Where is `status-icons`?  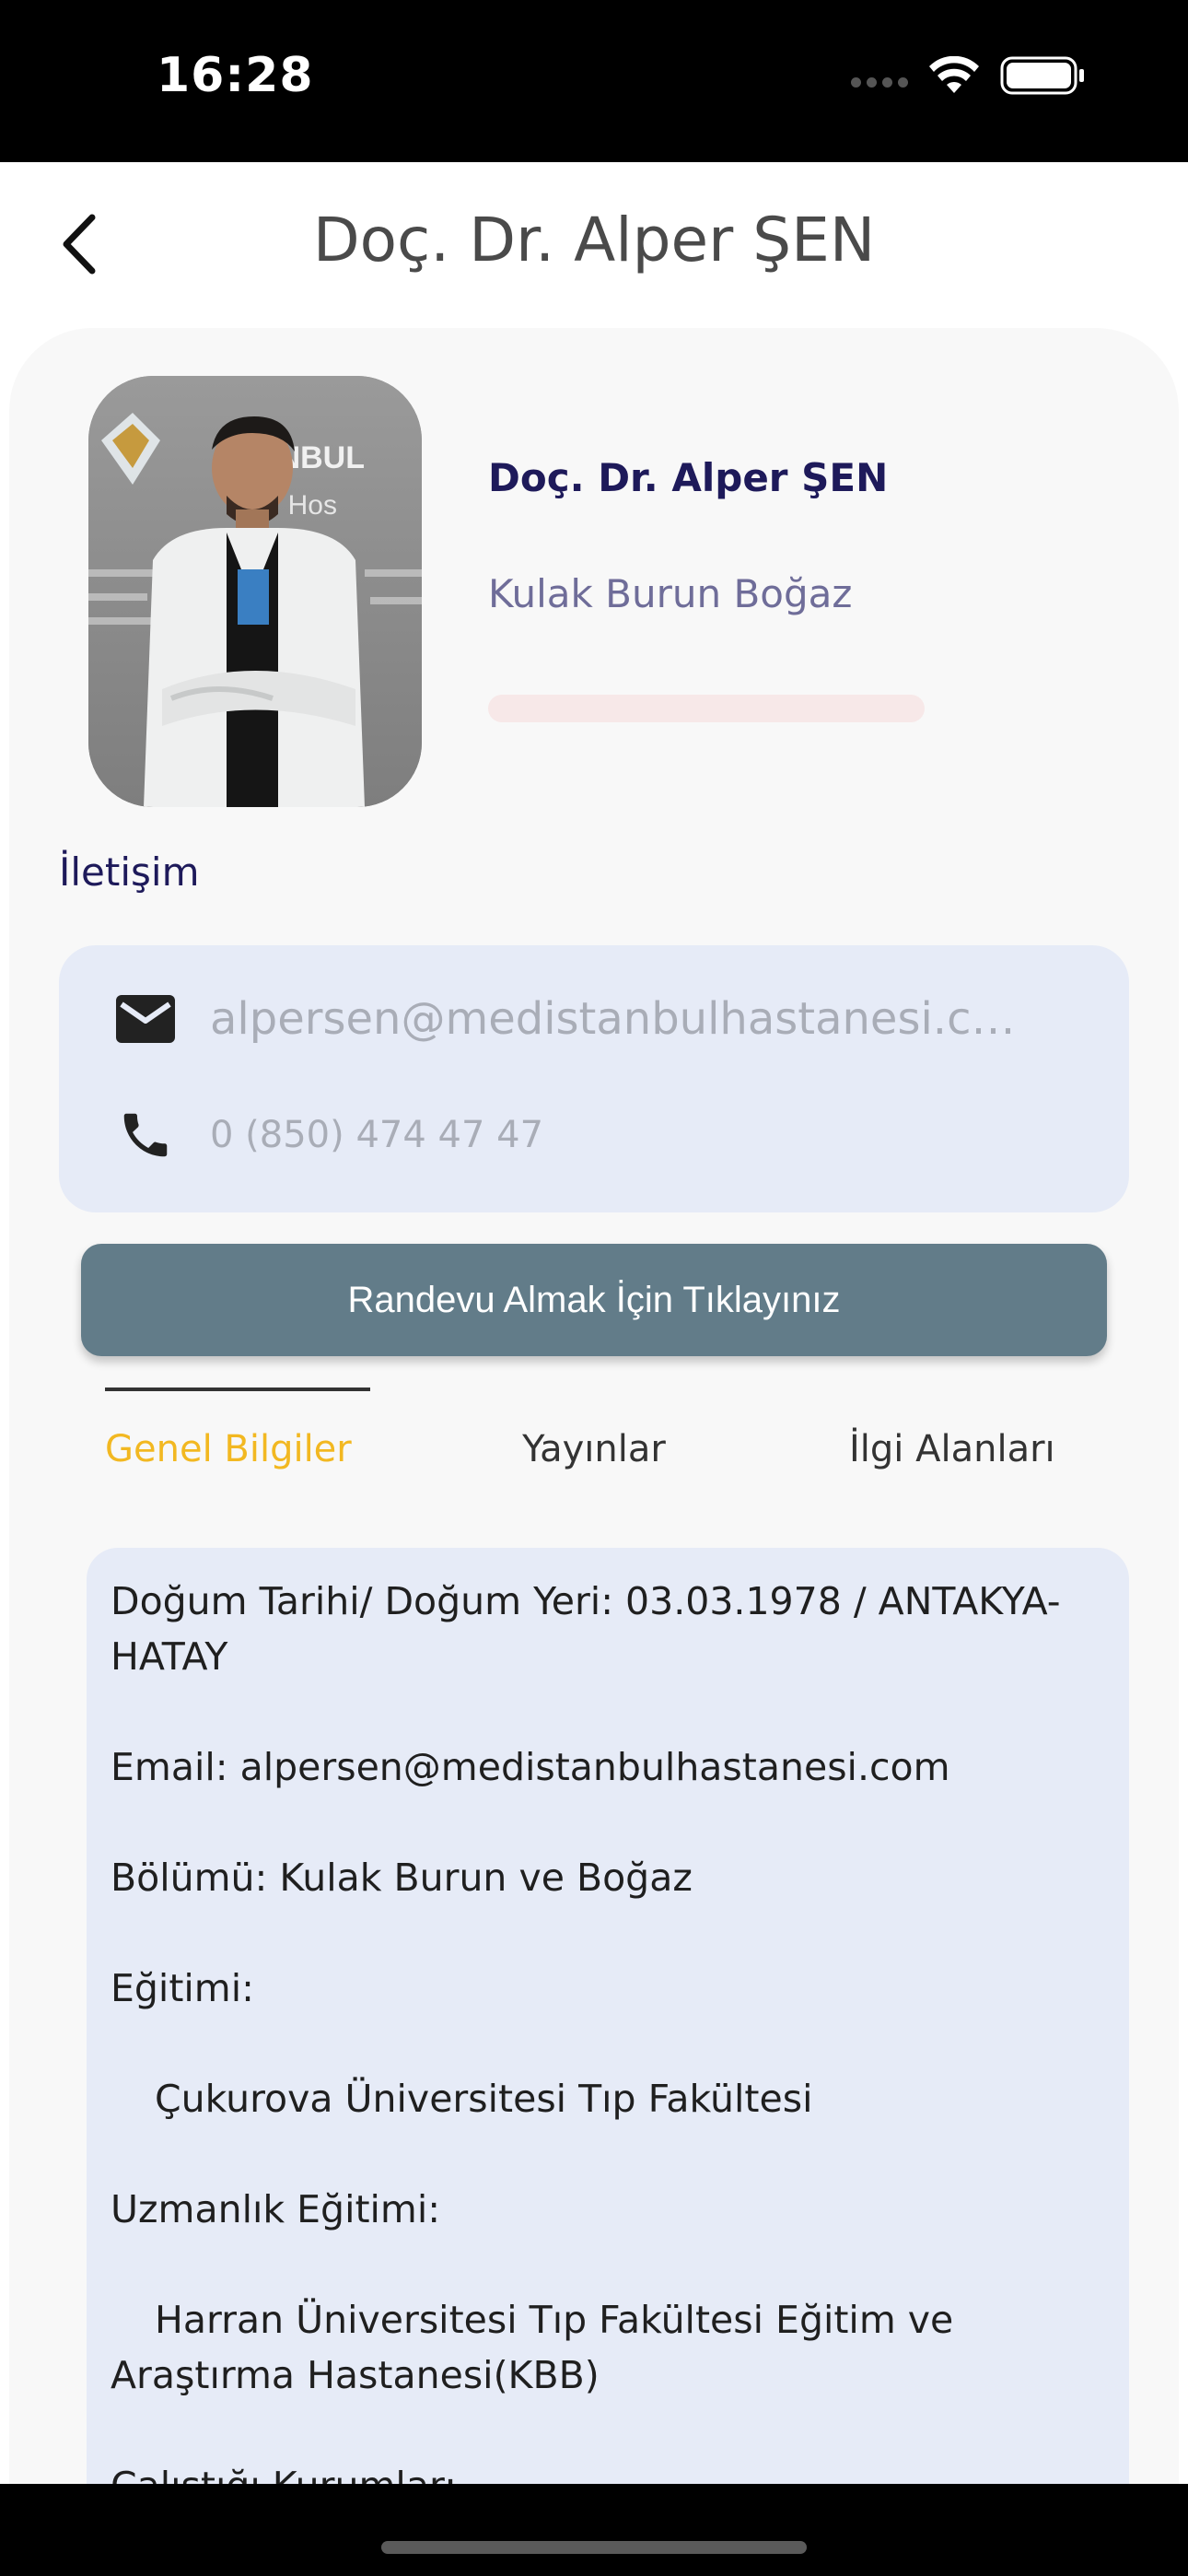 status-icons is located at coordinates (969, 75).